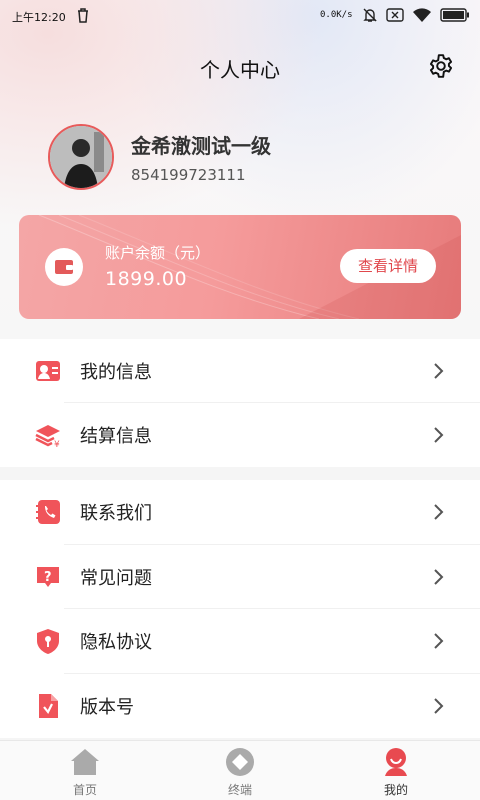 The height and width of the screenshot is (800, 480). Describe the element at coordinates (240, 371) in the screenshot. I see `menu-item-my-info: 我的信息` at that location.